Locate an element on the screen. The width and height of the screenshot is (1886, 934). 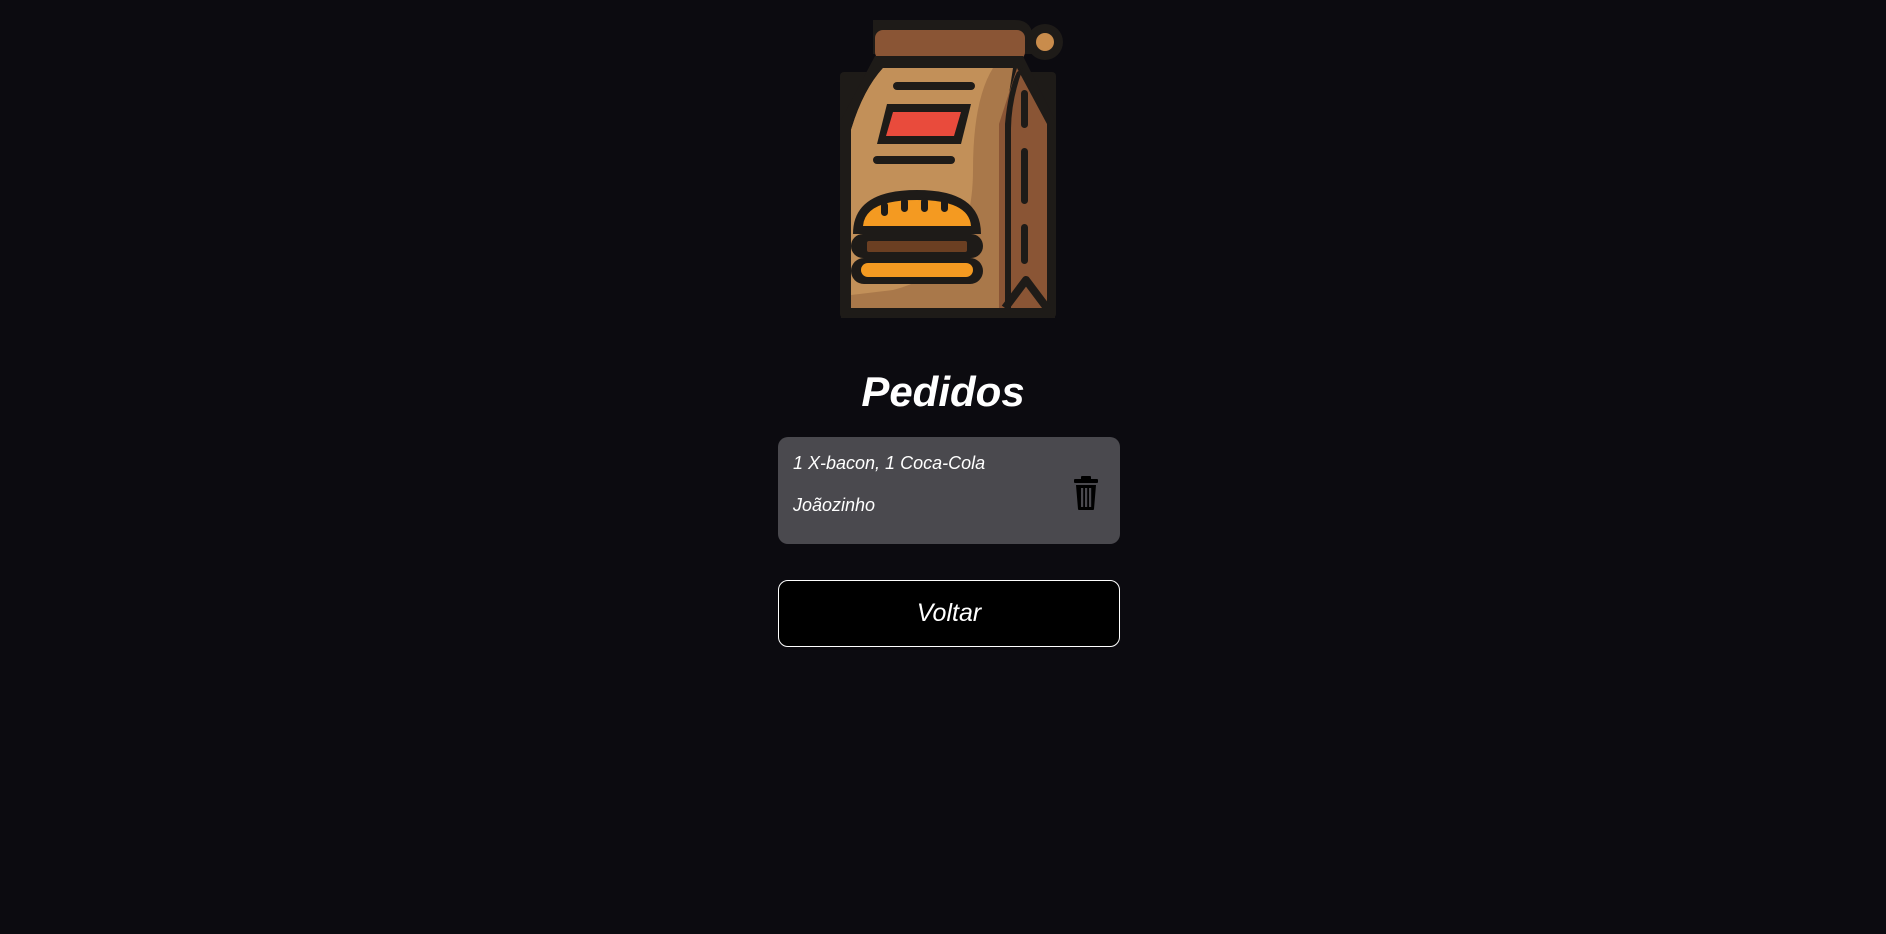
order-items-text: 1 X-bacon, 1 Coca-Cola is located at coordinates (889, 463).